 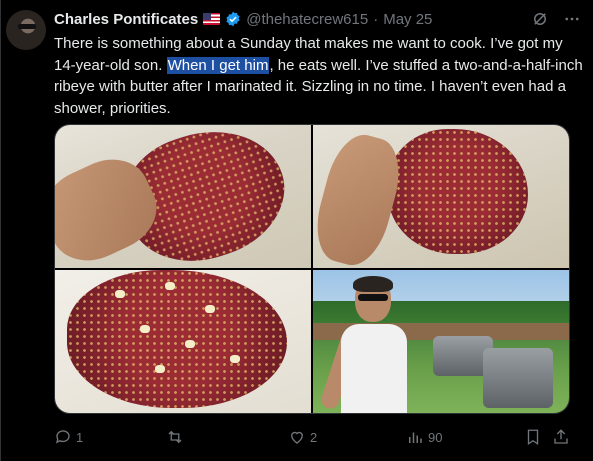 I want to click on tweet-top-actions, so click(x=556, y=19).